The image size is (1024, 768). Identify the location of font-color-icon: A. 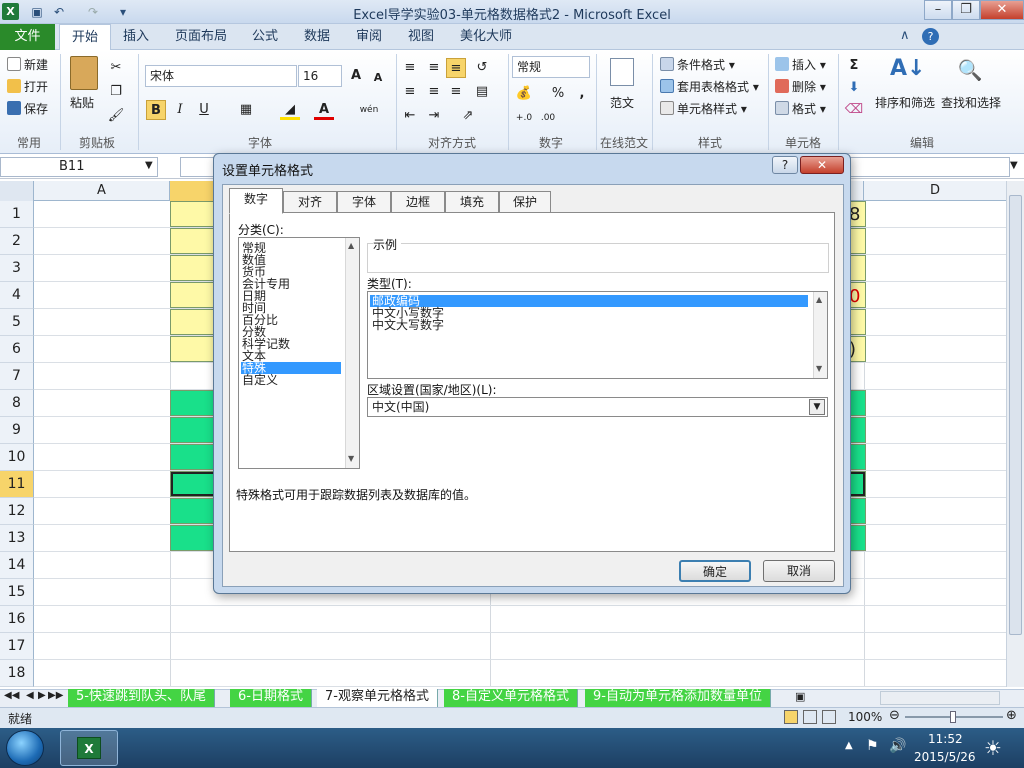
(324, 110).